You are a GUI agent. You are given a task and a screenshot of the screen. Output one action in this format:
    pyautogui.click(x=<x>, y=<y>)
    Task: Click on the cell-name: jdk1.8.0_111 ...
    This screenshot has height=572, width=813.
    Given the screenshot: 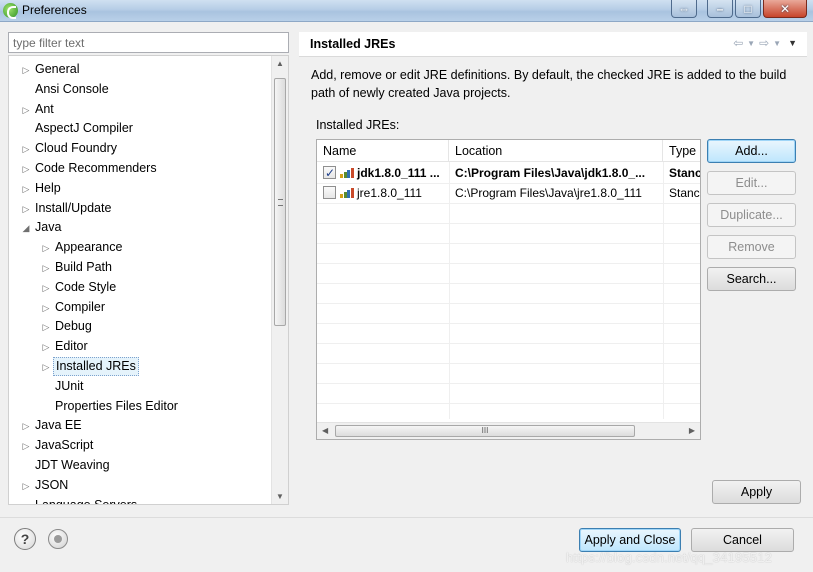 What is the action you would take?
    pyautogui.click(x=384, y=173)
    